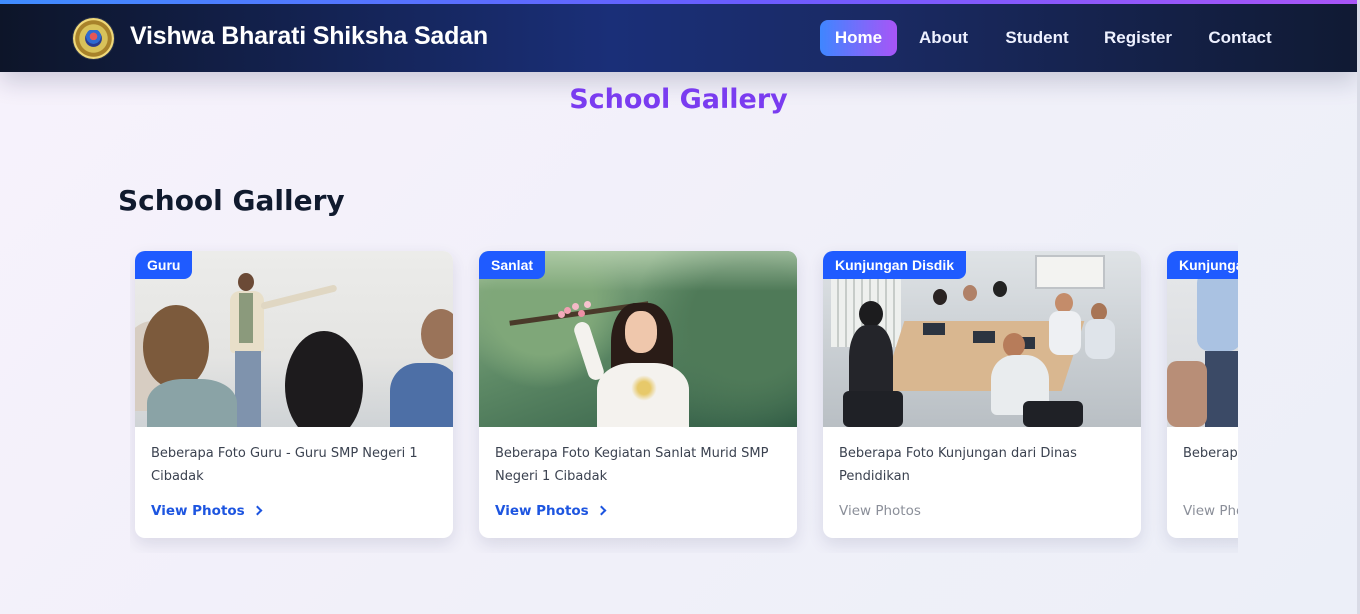 This screenshot has height=614, width=1360. I want to click on nav-register: Register, so click(1138, 38).